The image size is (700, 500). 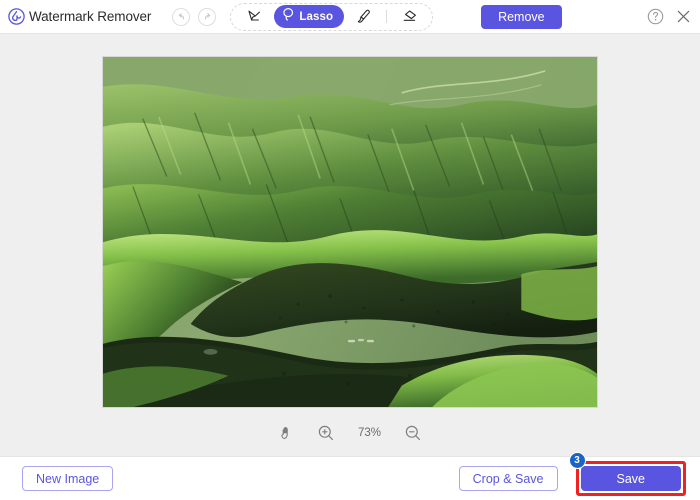 What do you see at coordinates (181, 16) in the screenshot?
I see `undo-button` at bounding box center [181, 16].